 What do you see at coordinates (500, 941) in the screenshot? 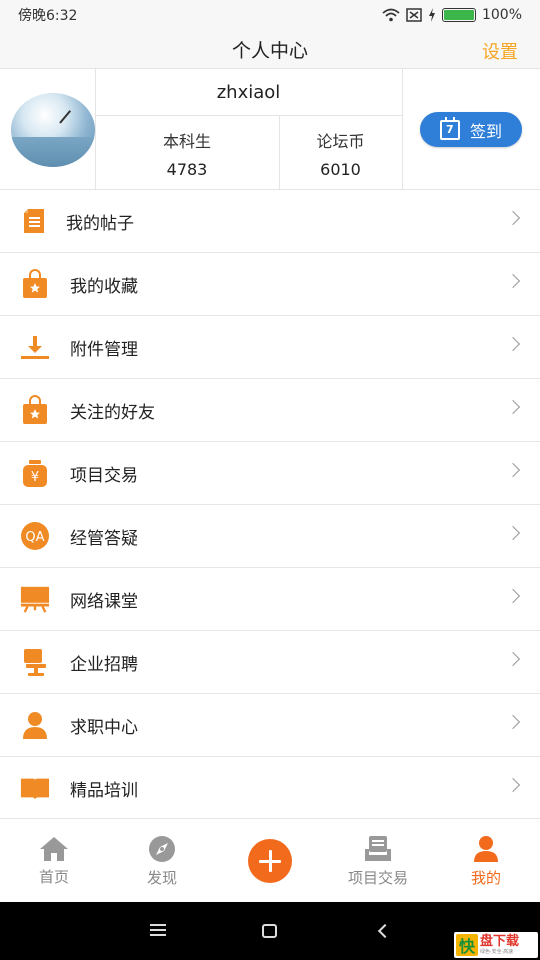
I see `watermark-text: 盘下载` at bounding box center [500, 941].